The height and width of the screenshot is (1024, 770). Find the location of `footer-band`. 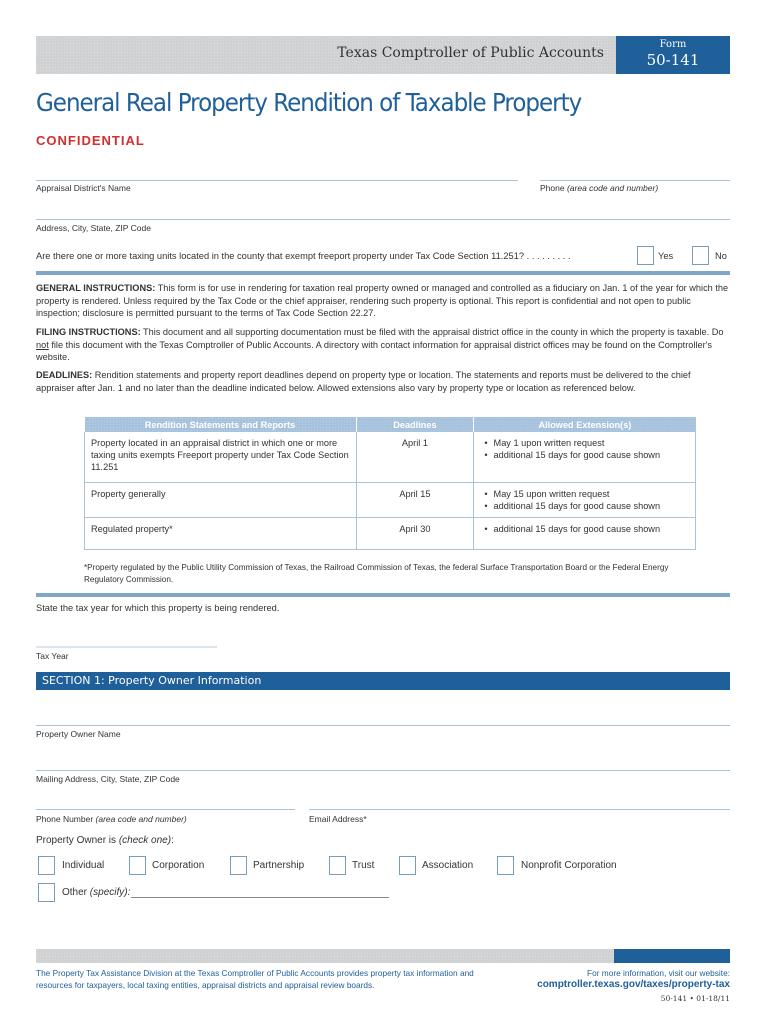

footer-band is located at coordinates (325, 956).